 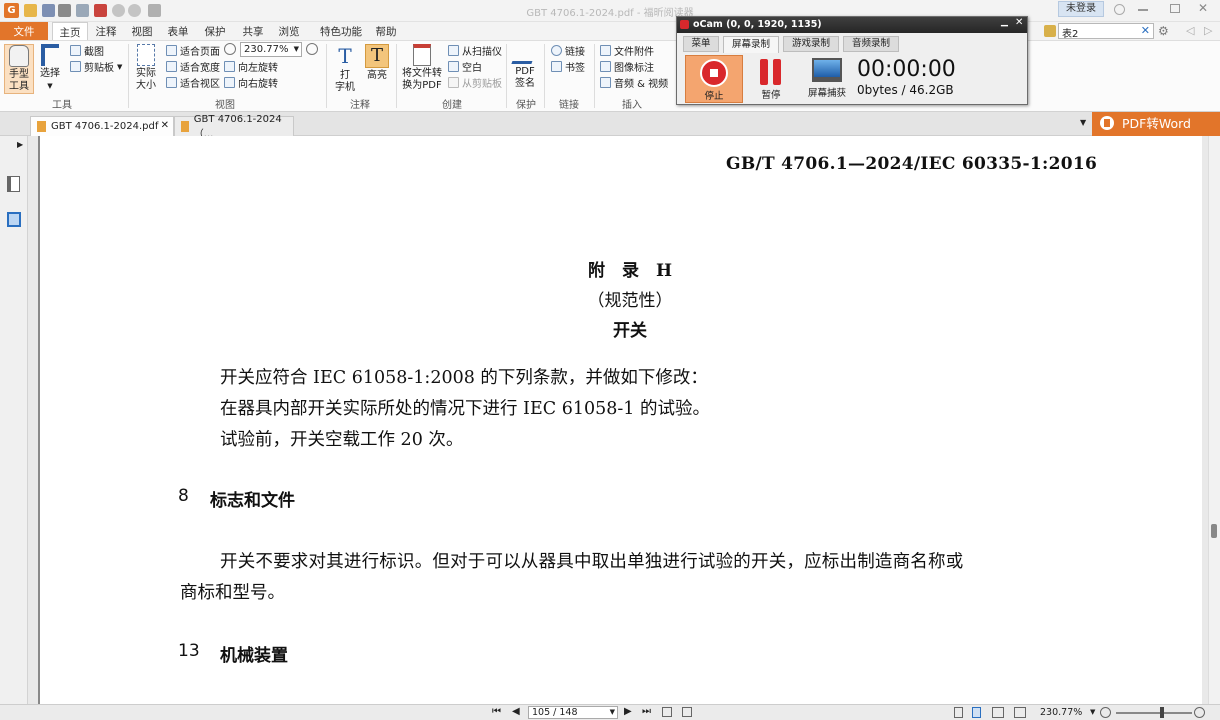 I want to click on actual-size-button: 实际 大小, so click(x=146, y=68).